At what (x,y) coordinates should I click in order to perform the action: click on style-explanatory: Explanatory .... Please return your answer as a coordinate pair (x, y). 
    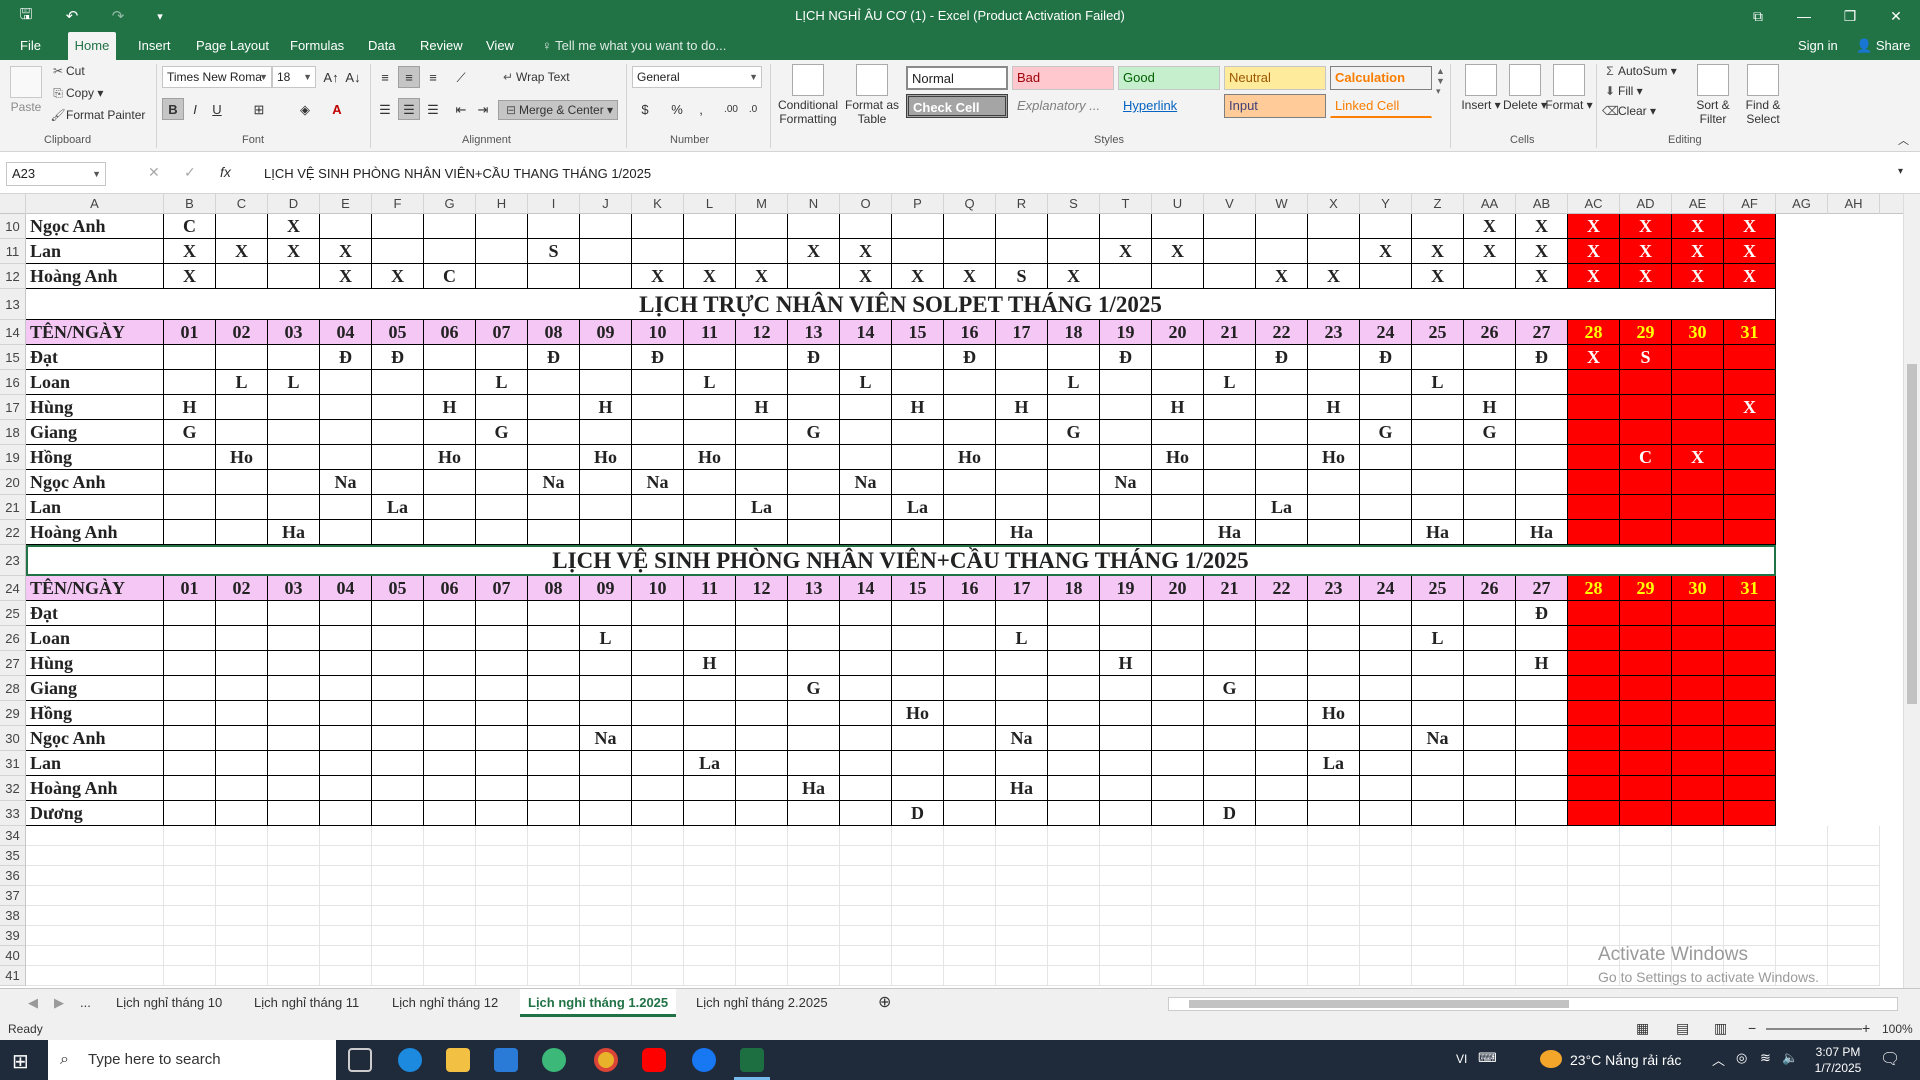
    Looking at the image, I should click on (1063, 106).